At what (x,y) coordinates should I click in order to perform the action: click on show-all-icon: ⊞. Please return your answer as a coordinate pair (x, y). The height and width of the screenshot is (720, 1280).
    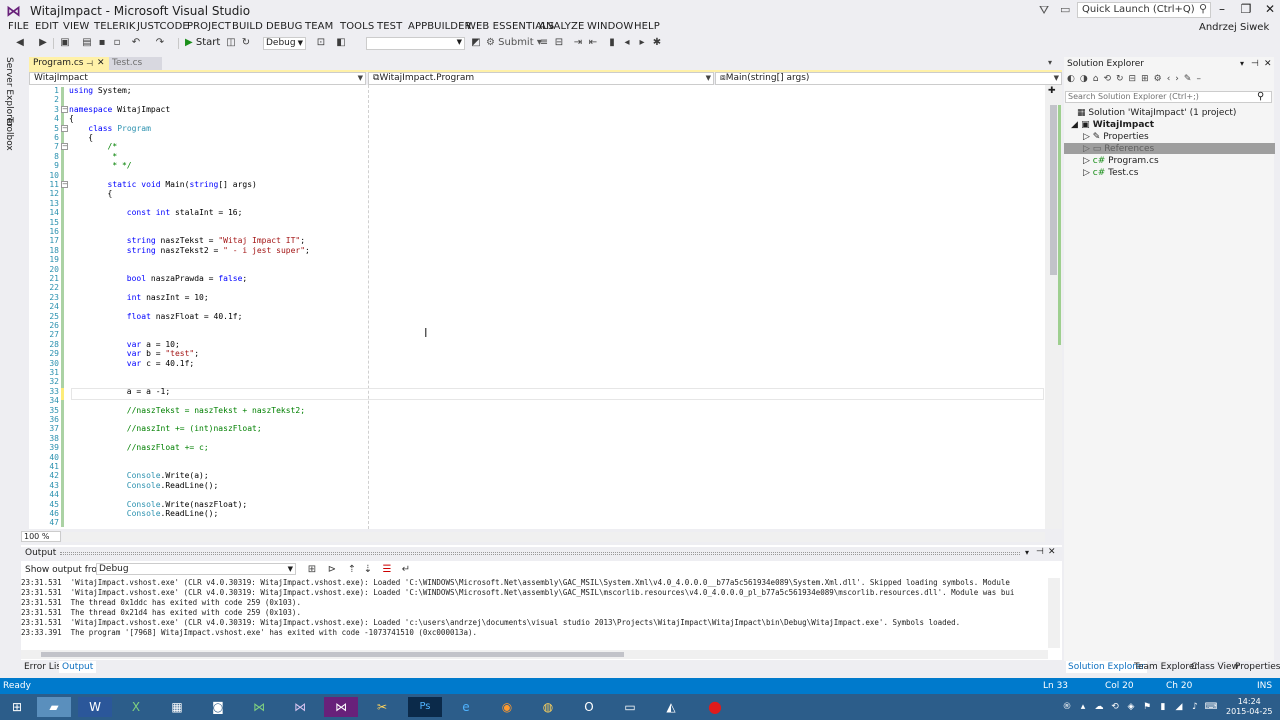
    Looking at the image, I should click on (1147, 79).